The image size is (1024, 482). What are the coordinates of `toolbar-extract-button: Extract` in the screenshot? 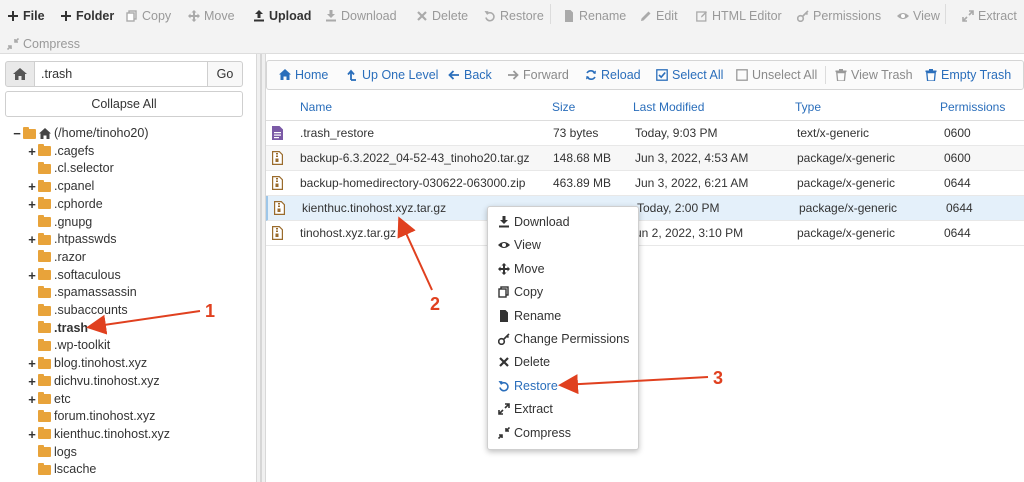 It's located at (989, 16).